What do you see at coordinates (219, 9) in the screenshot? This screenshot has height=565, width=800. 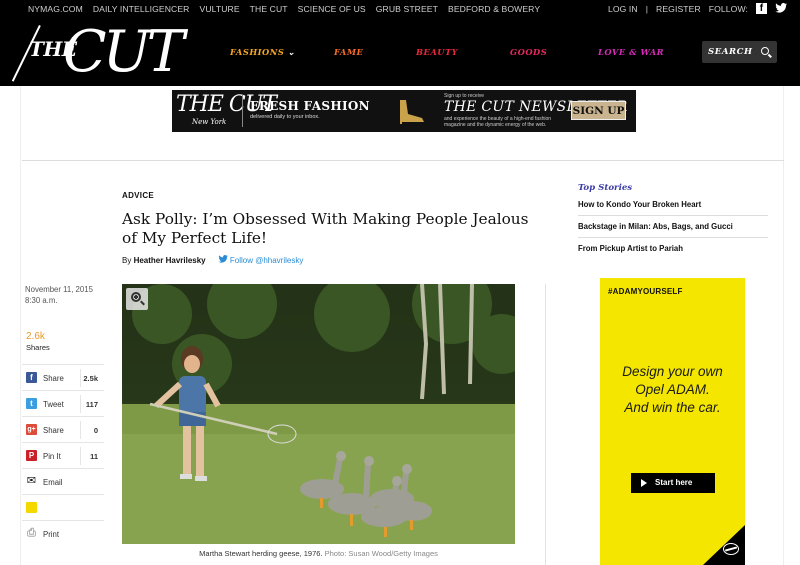 I see `network-link: VULTURE` at bounding box center [219, 9].